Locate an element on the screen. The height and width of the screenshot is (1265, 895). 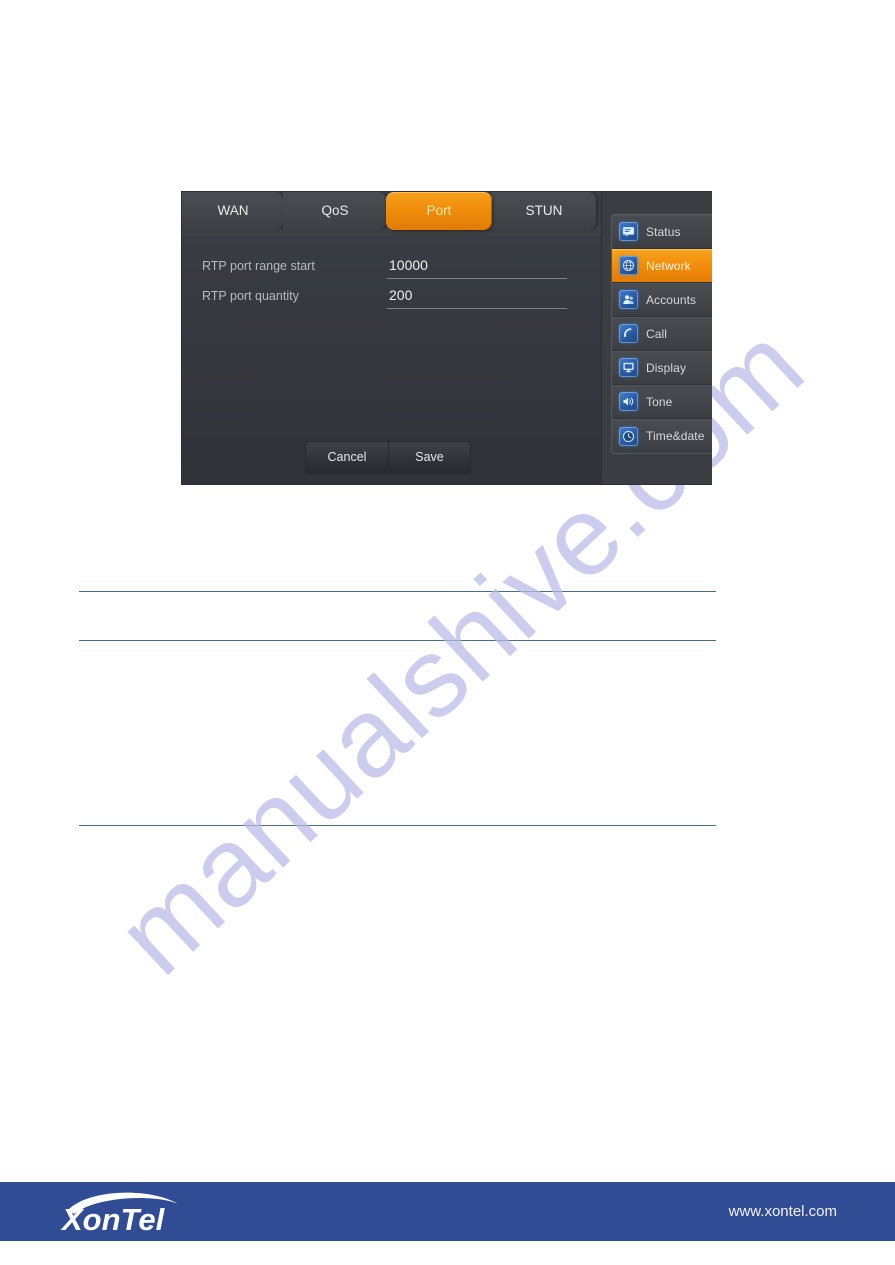
menu-item-call-label: Call is located at coordinates (657, 333).